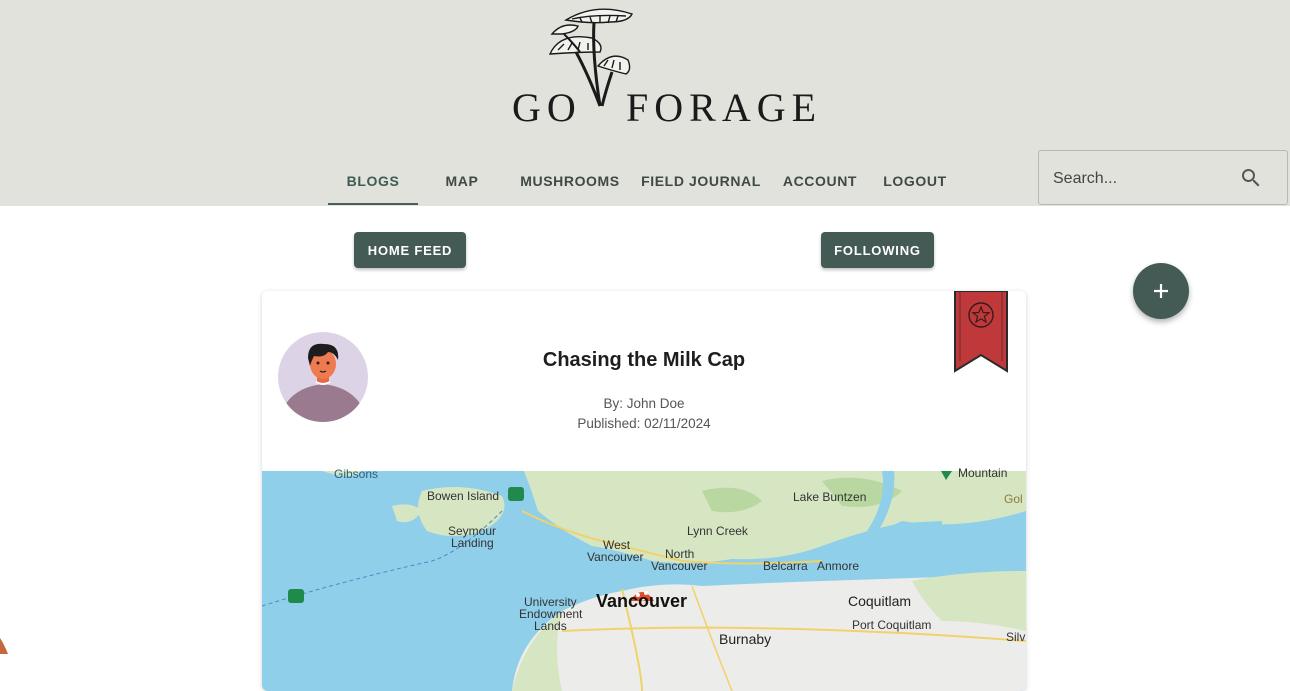 The height and width of the screenshot is (691, 1290). I want to click on map-label-west-vancouver: Vancouver, so click(615, 557).